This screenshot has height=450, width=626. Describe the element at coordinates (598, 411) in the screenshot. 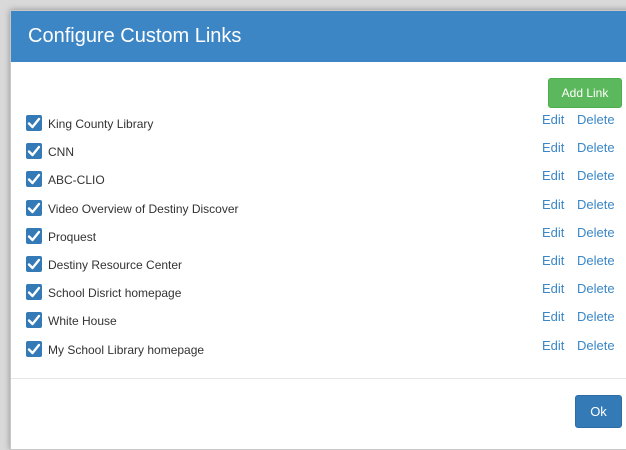

I see `ok-button: Ok` at that location.